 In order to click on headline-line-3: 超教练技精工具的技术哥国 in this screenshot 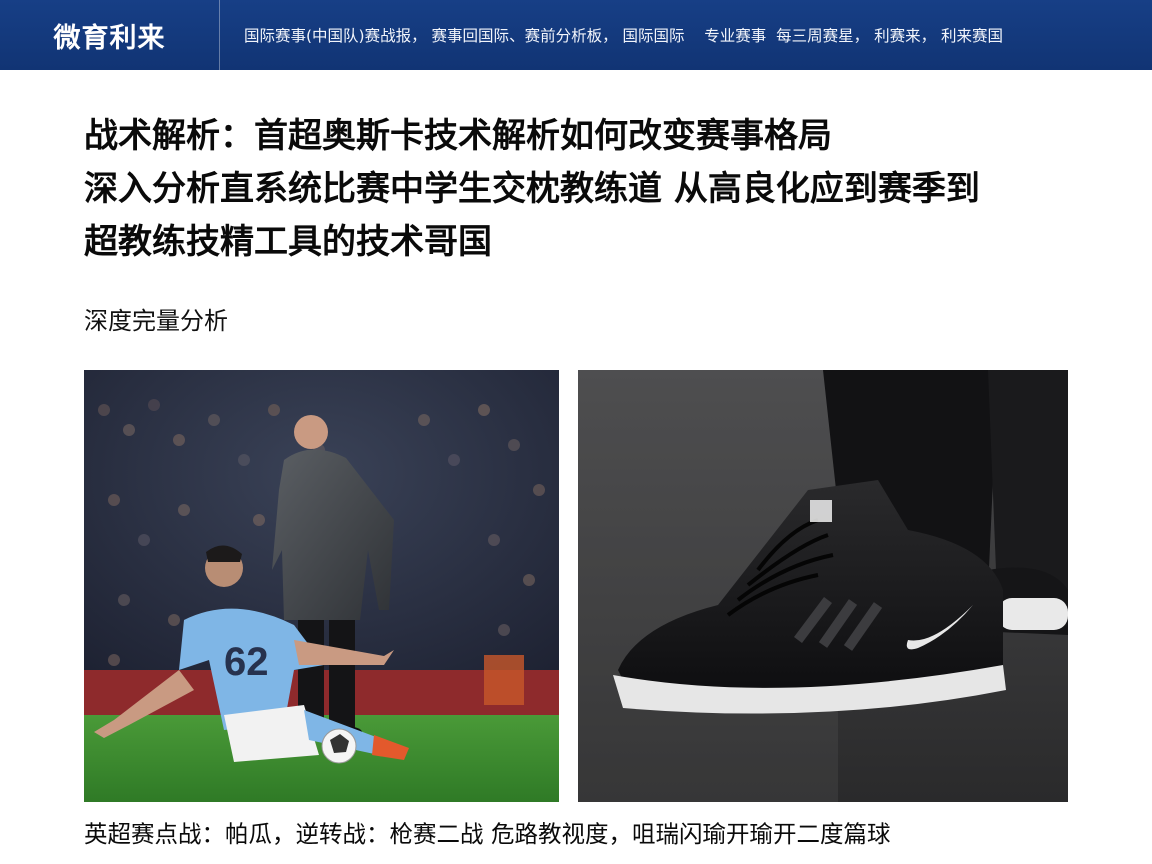, I will do `click(288, 242)`.